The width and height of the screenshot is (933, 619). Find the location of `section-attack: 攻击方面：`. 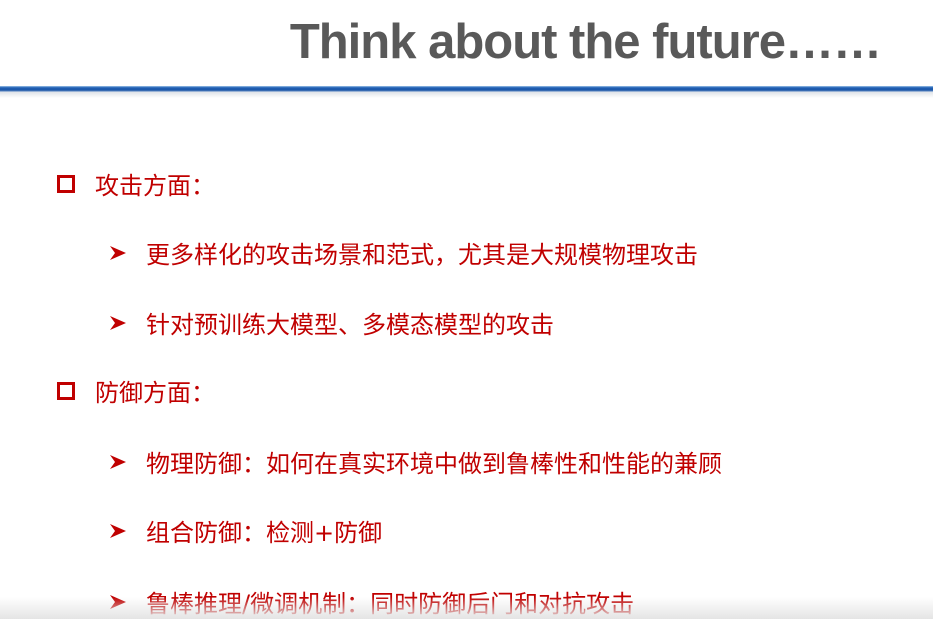

section-attack: 攻击方面： is located at coordinates (136, 183).